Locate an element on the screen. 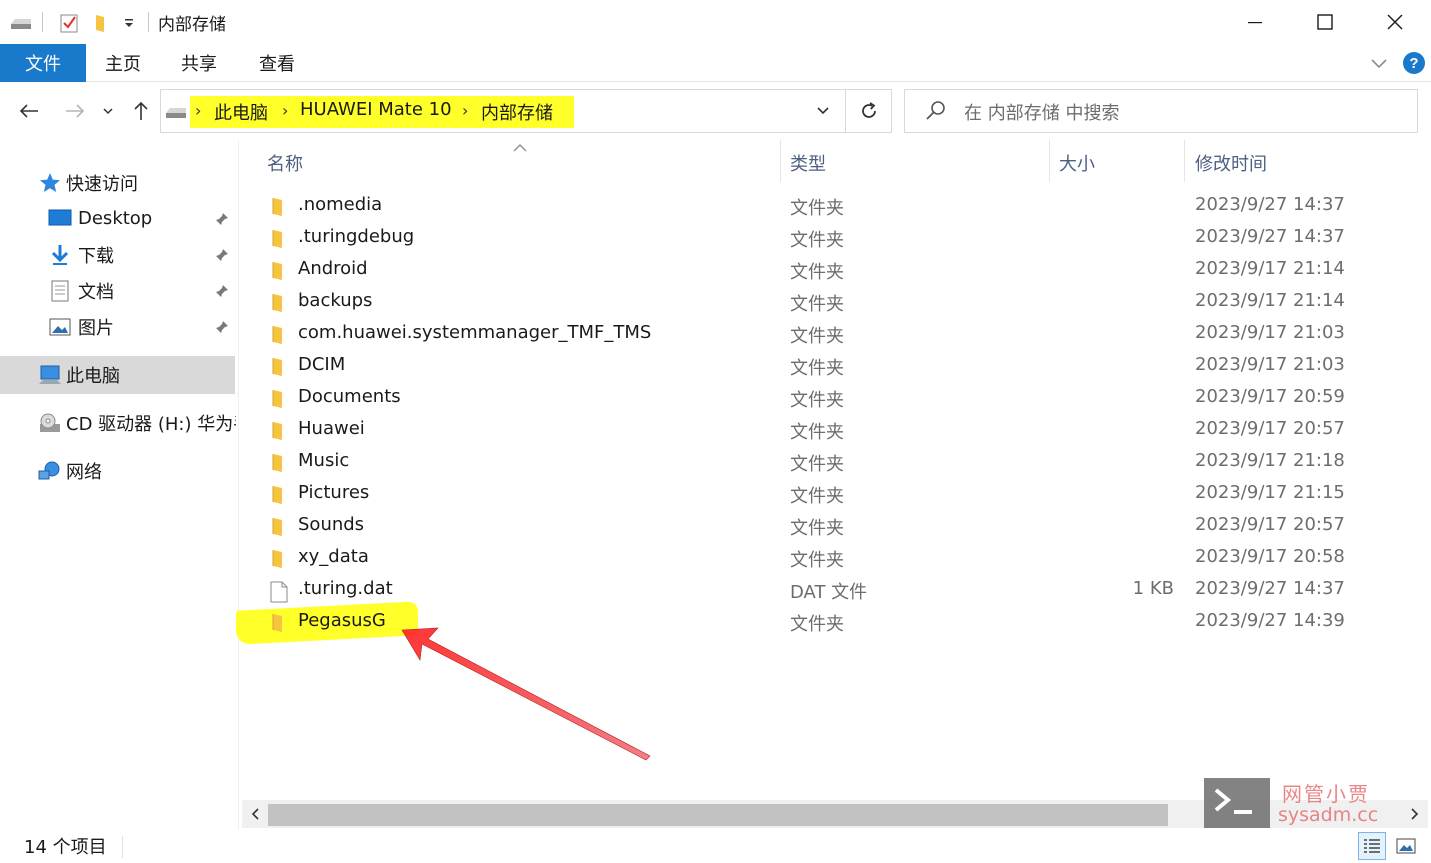 Image resolution: width=1431 pixels, height=863 pixels. breadcrumb-internal-storage: 内部存储 is located at coordinates (517, 112).